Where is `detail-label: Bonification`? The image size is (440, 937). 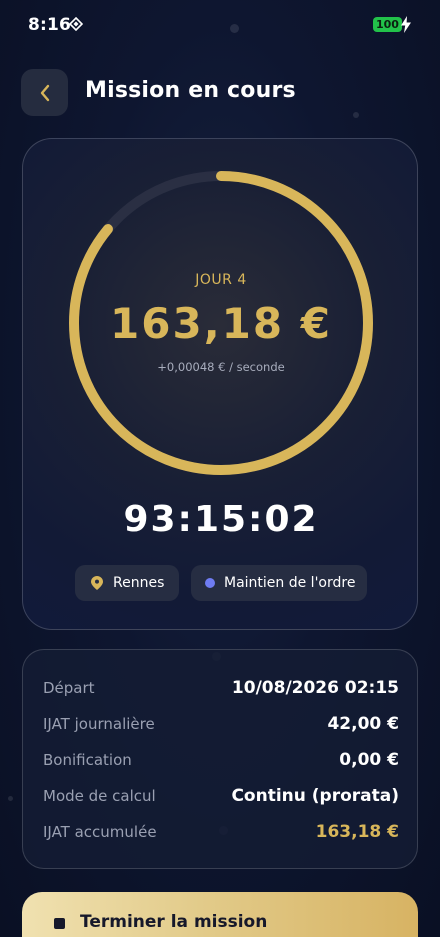 detail-label: Bonification is located at coordinates (87, 760).